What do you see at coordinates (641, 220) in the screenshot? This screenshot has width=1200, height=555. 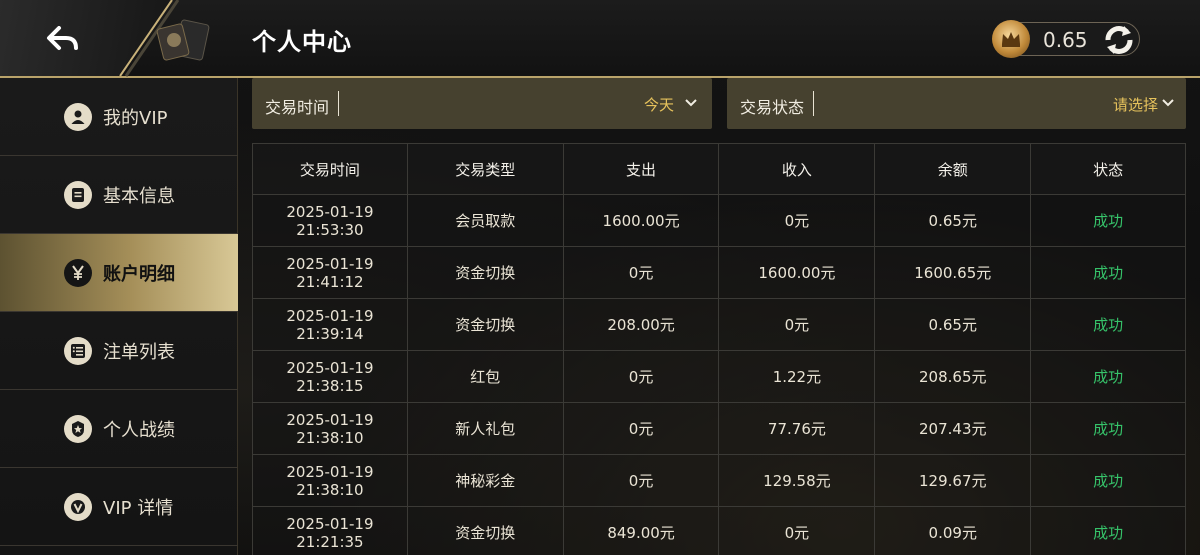 I see `cell-expense: 1600.00元` at bounding box center [641, 220].